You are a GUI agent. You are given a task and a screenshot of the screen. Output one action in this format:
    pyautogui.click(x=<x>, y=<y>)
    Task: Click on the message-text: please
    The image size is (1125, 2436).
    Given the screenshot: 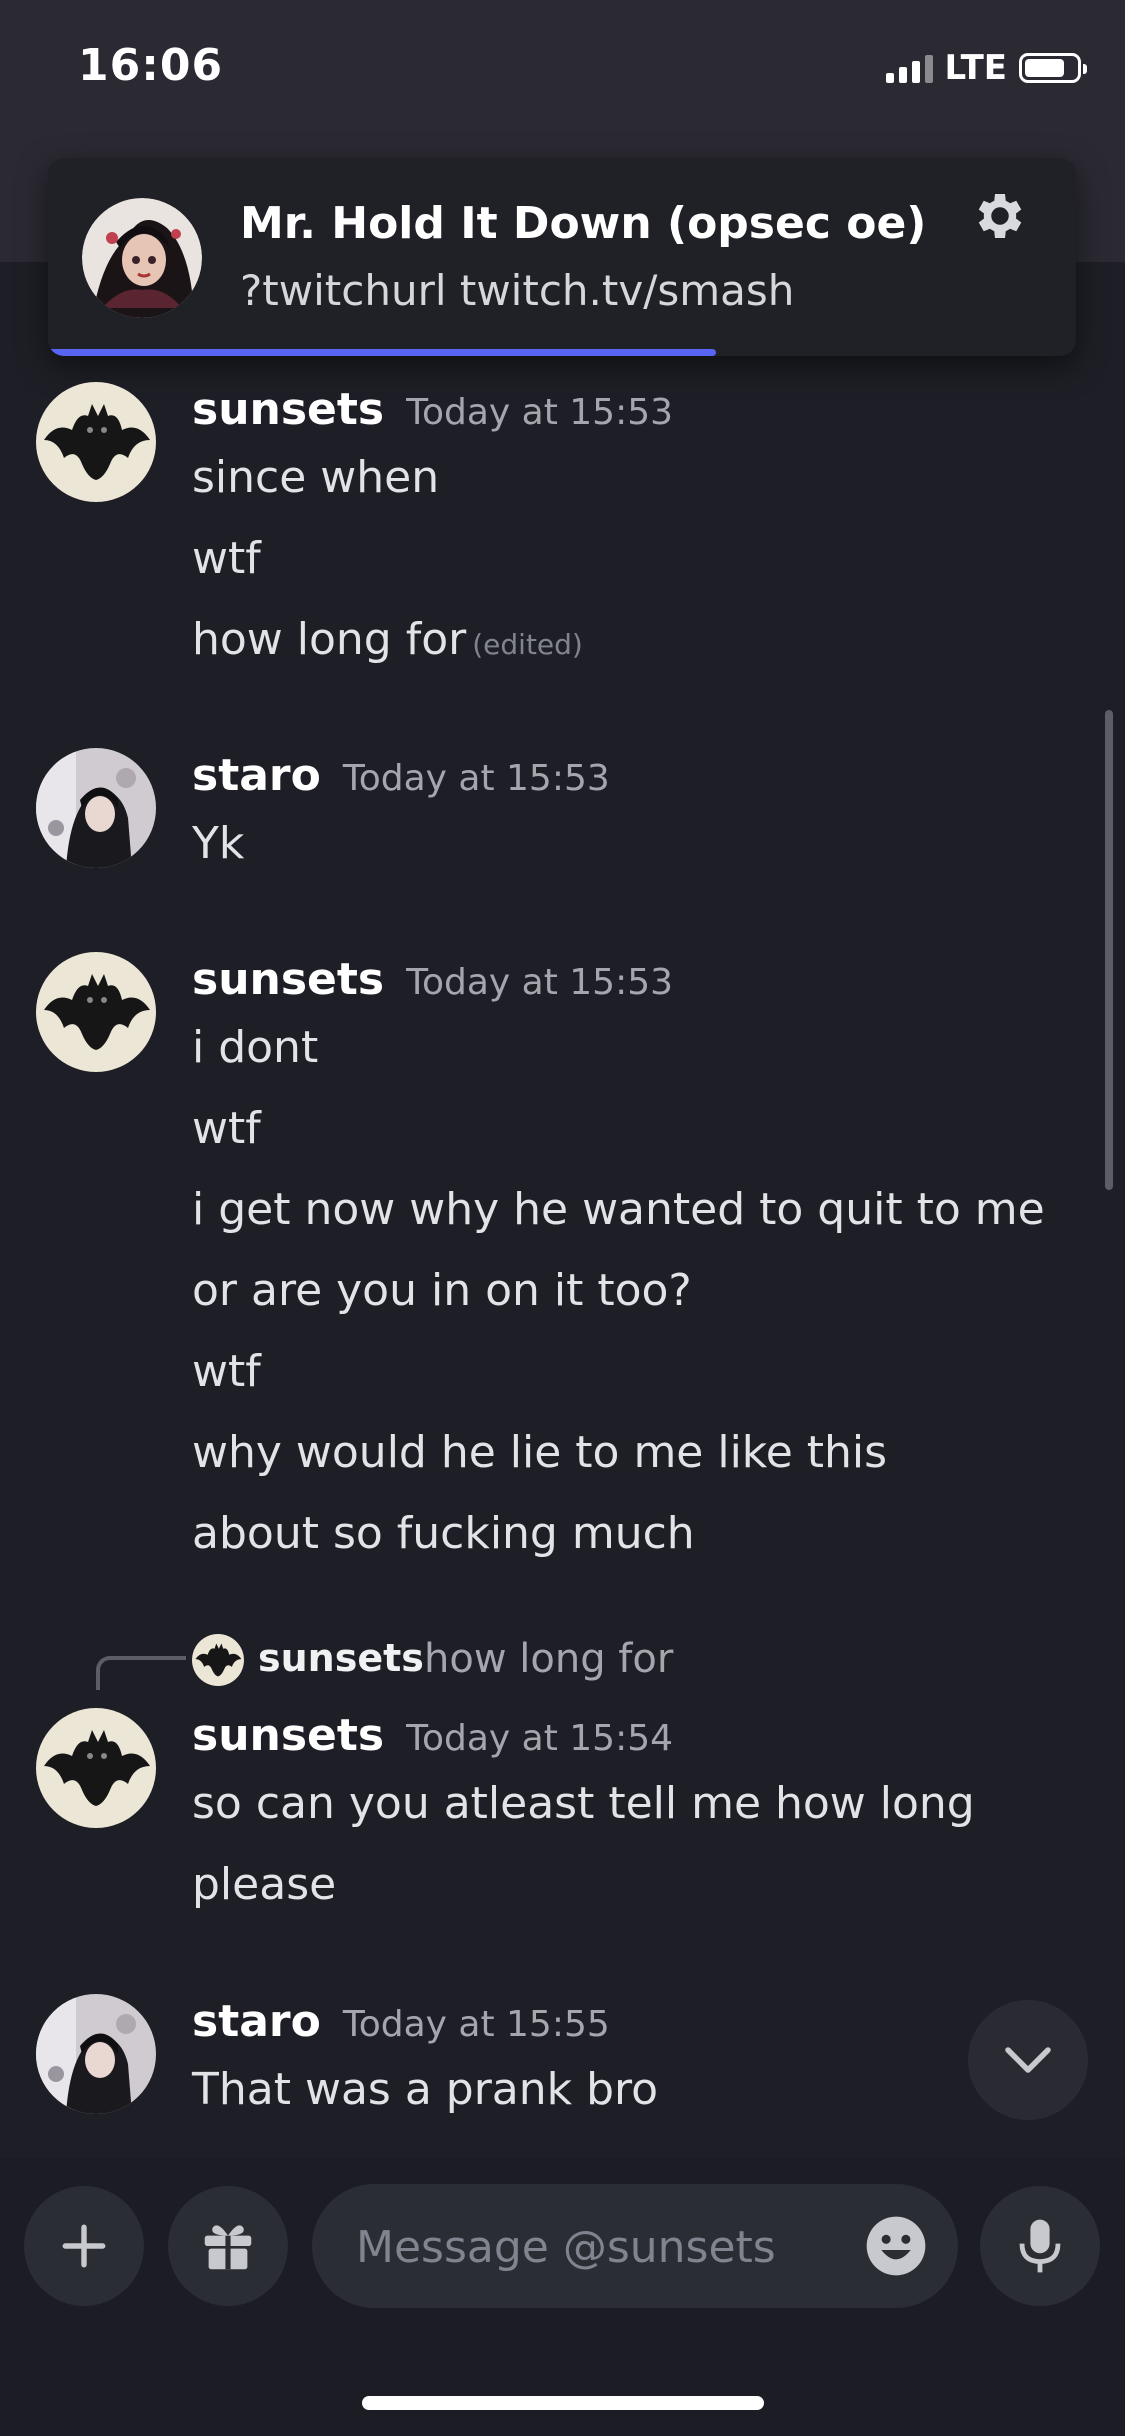 What is the action you would take?
    pyautogui.click(x=264, y=1884)
    